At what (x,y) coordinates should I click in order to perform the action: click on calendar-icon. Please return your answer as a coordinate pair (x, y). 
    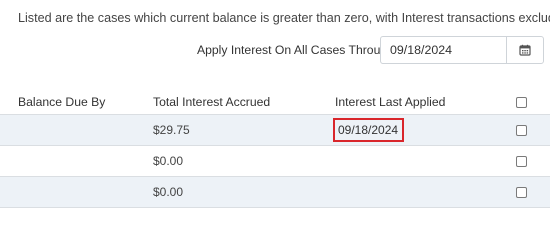
    Looking at the image, I should click on (525, 50).